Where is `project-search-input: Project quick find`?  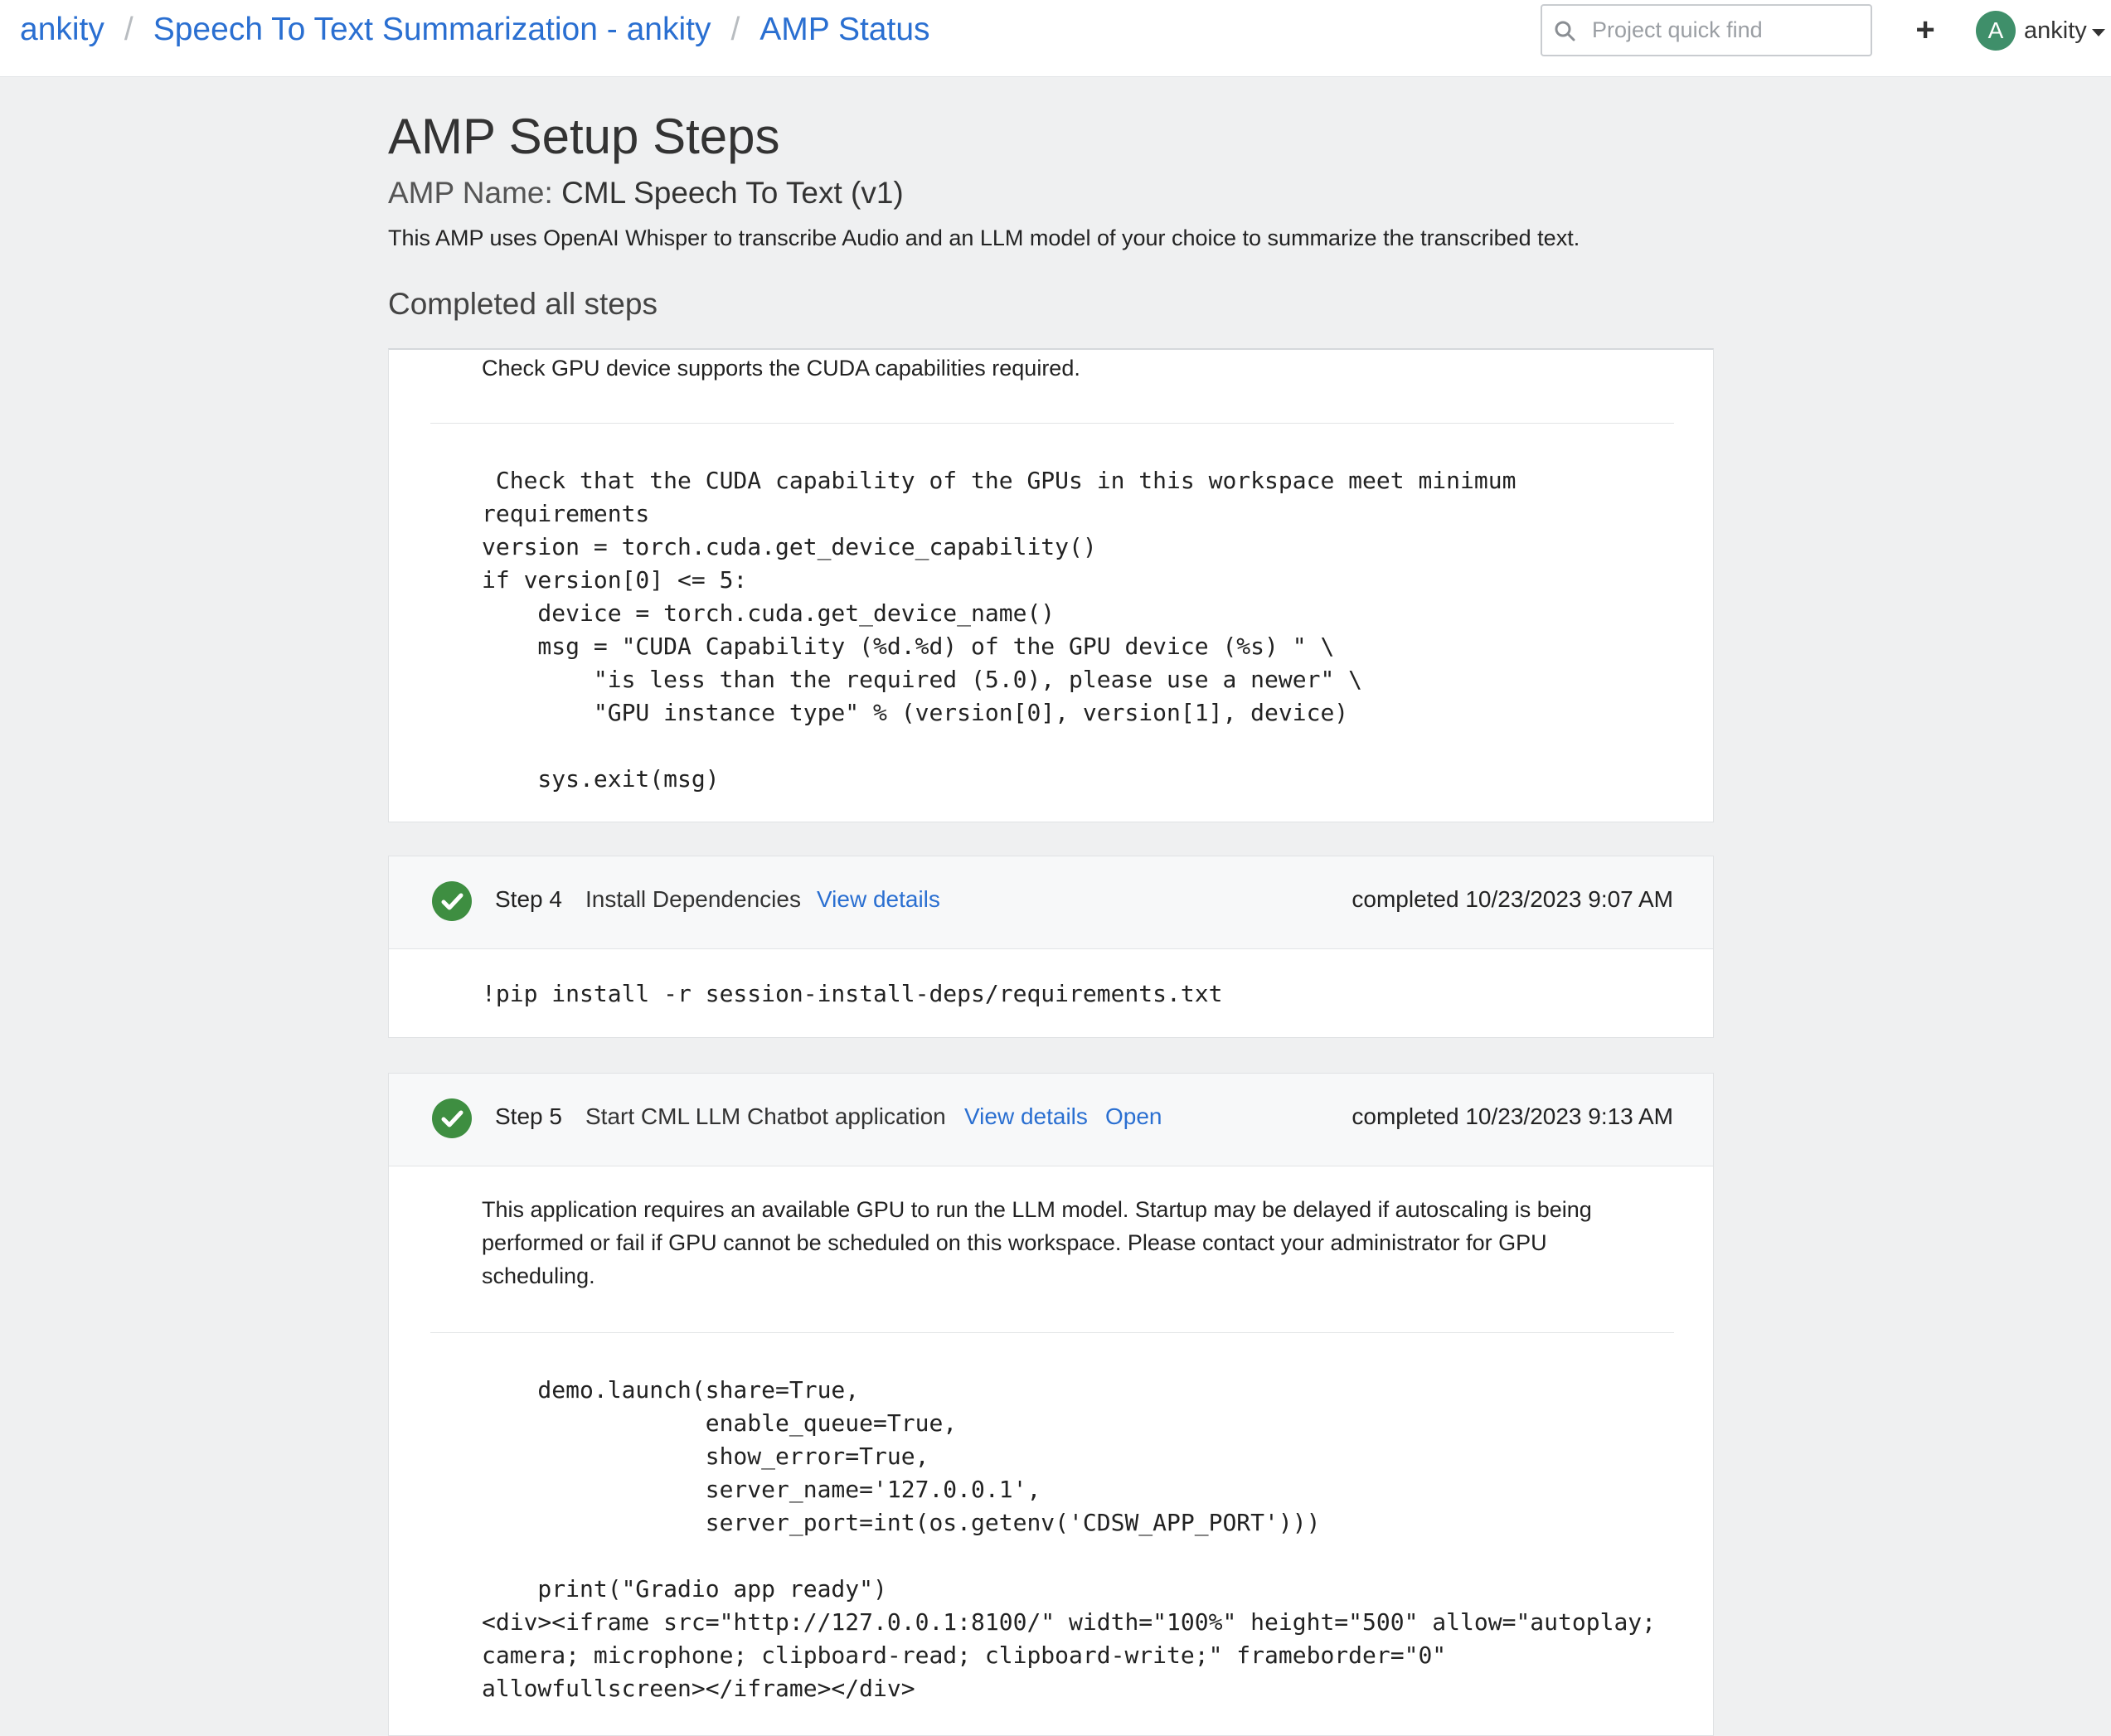
project-search-input: Project quick find is located at coordinates (1706, 30).